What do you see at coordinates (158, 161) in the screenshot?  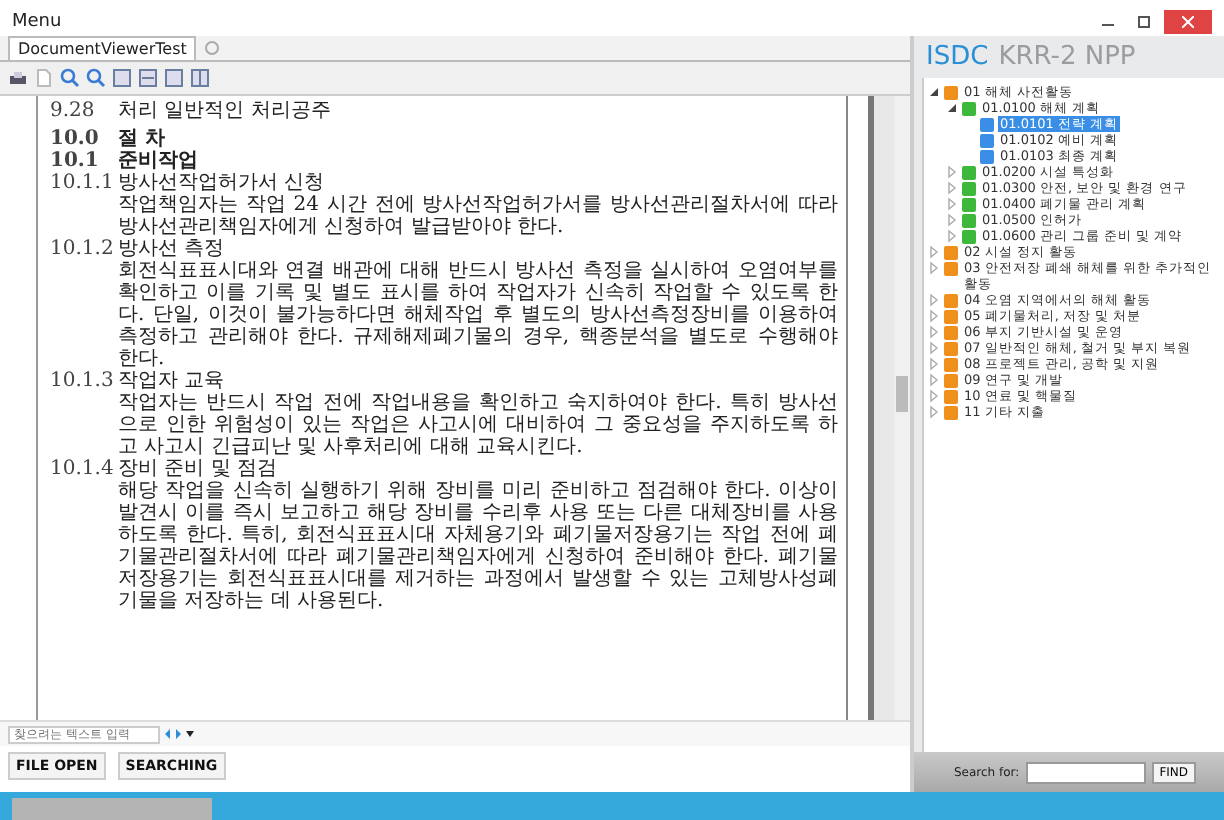 I see `section-heading: 준비작업` at bounding box center [158, 161].